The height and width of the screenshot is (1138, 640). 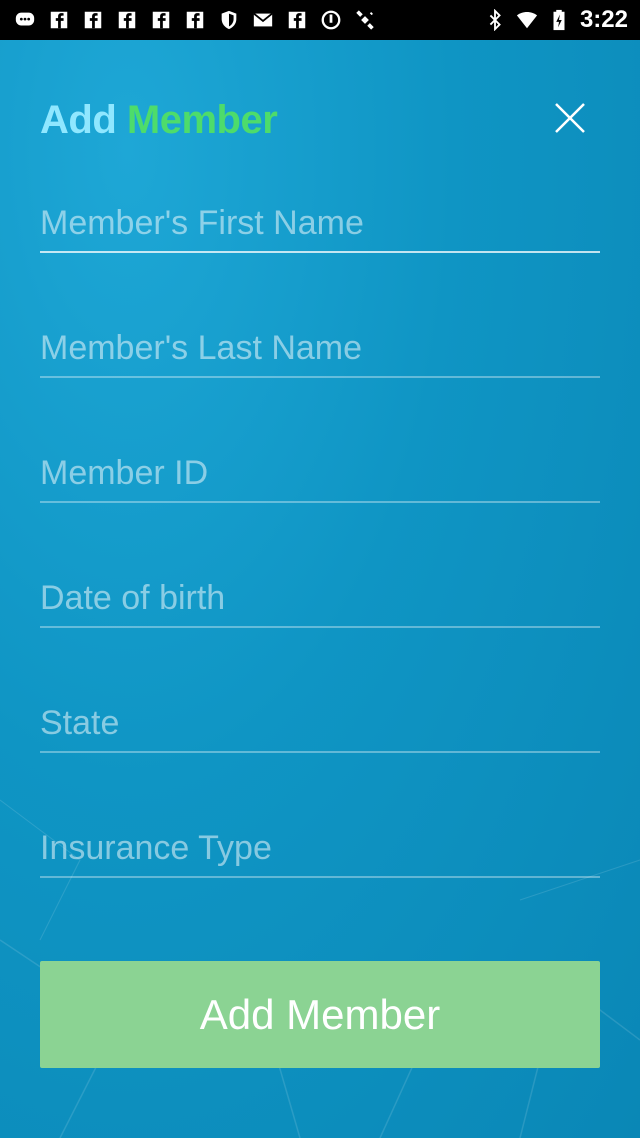 I want to click on insurance-type-field, so click(x=320, y=849).